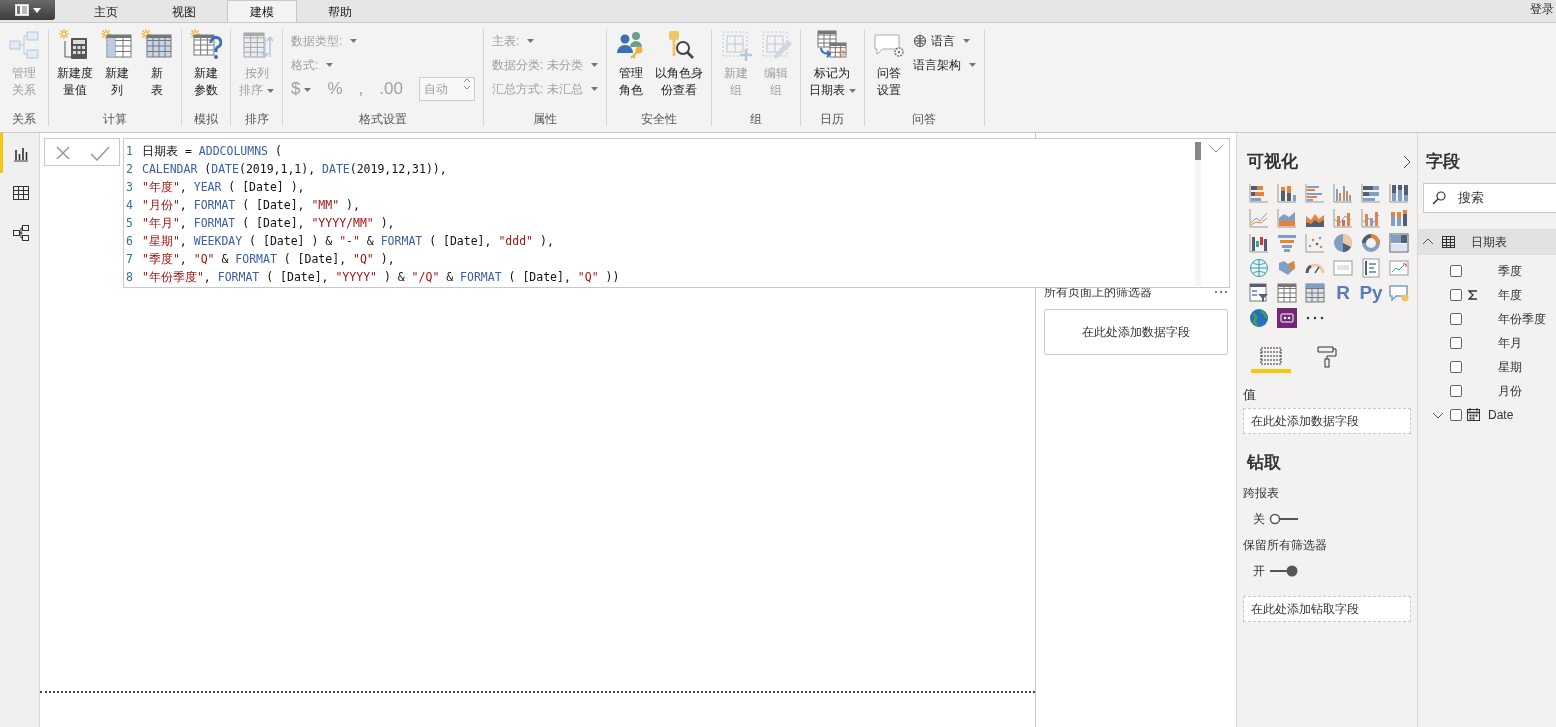 The height and width of the screenshot is (727, 1556). I want to click on section-title: 钻取, so click(1263, 463).